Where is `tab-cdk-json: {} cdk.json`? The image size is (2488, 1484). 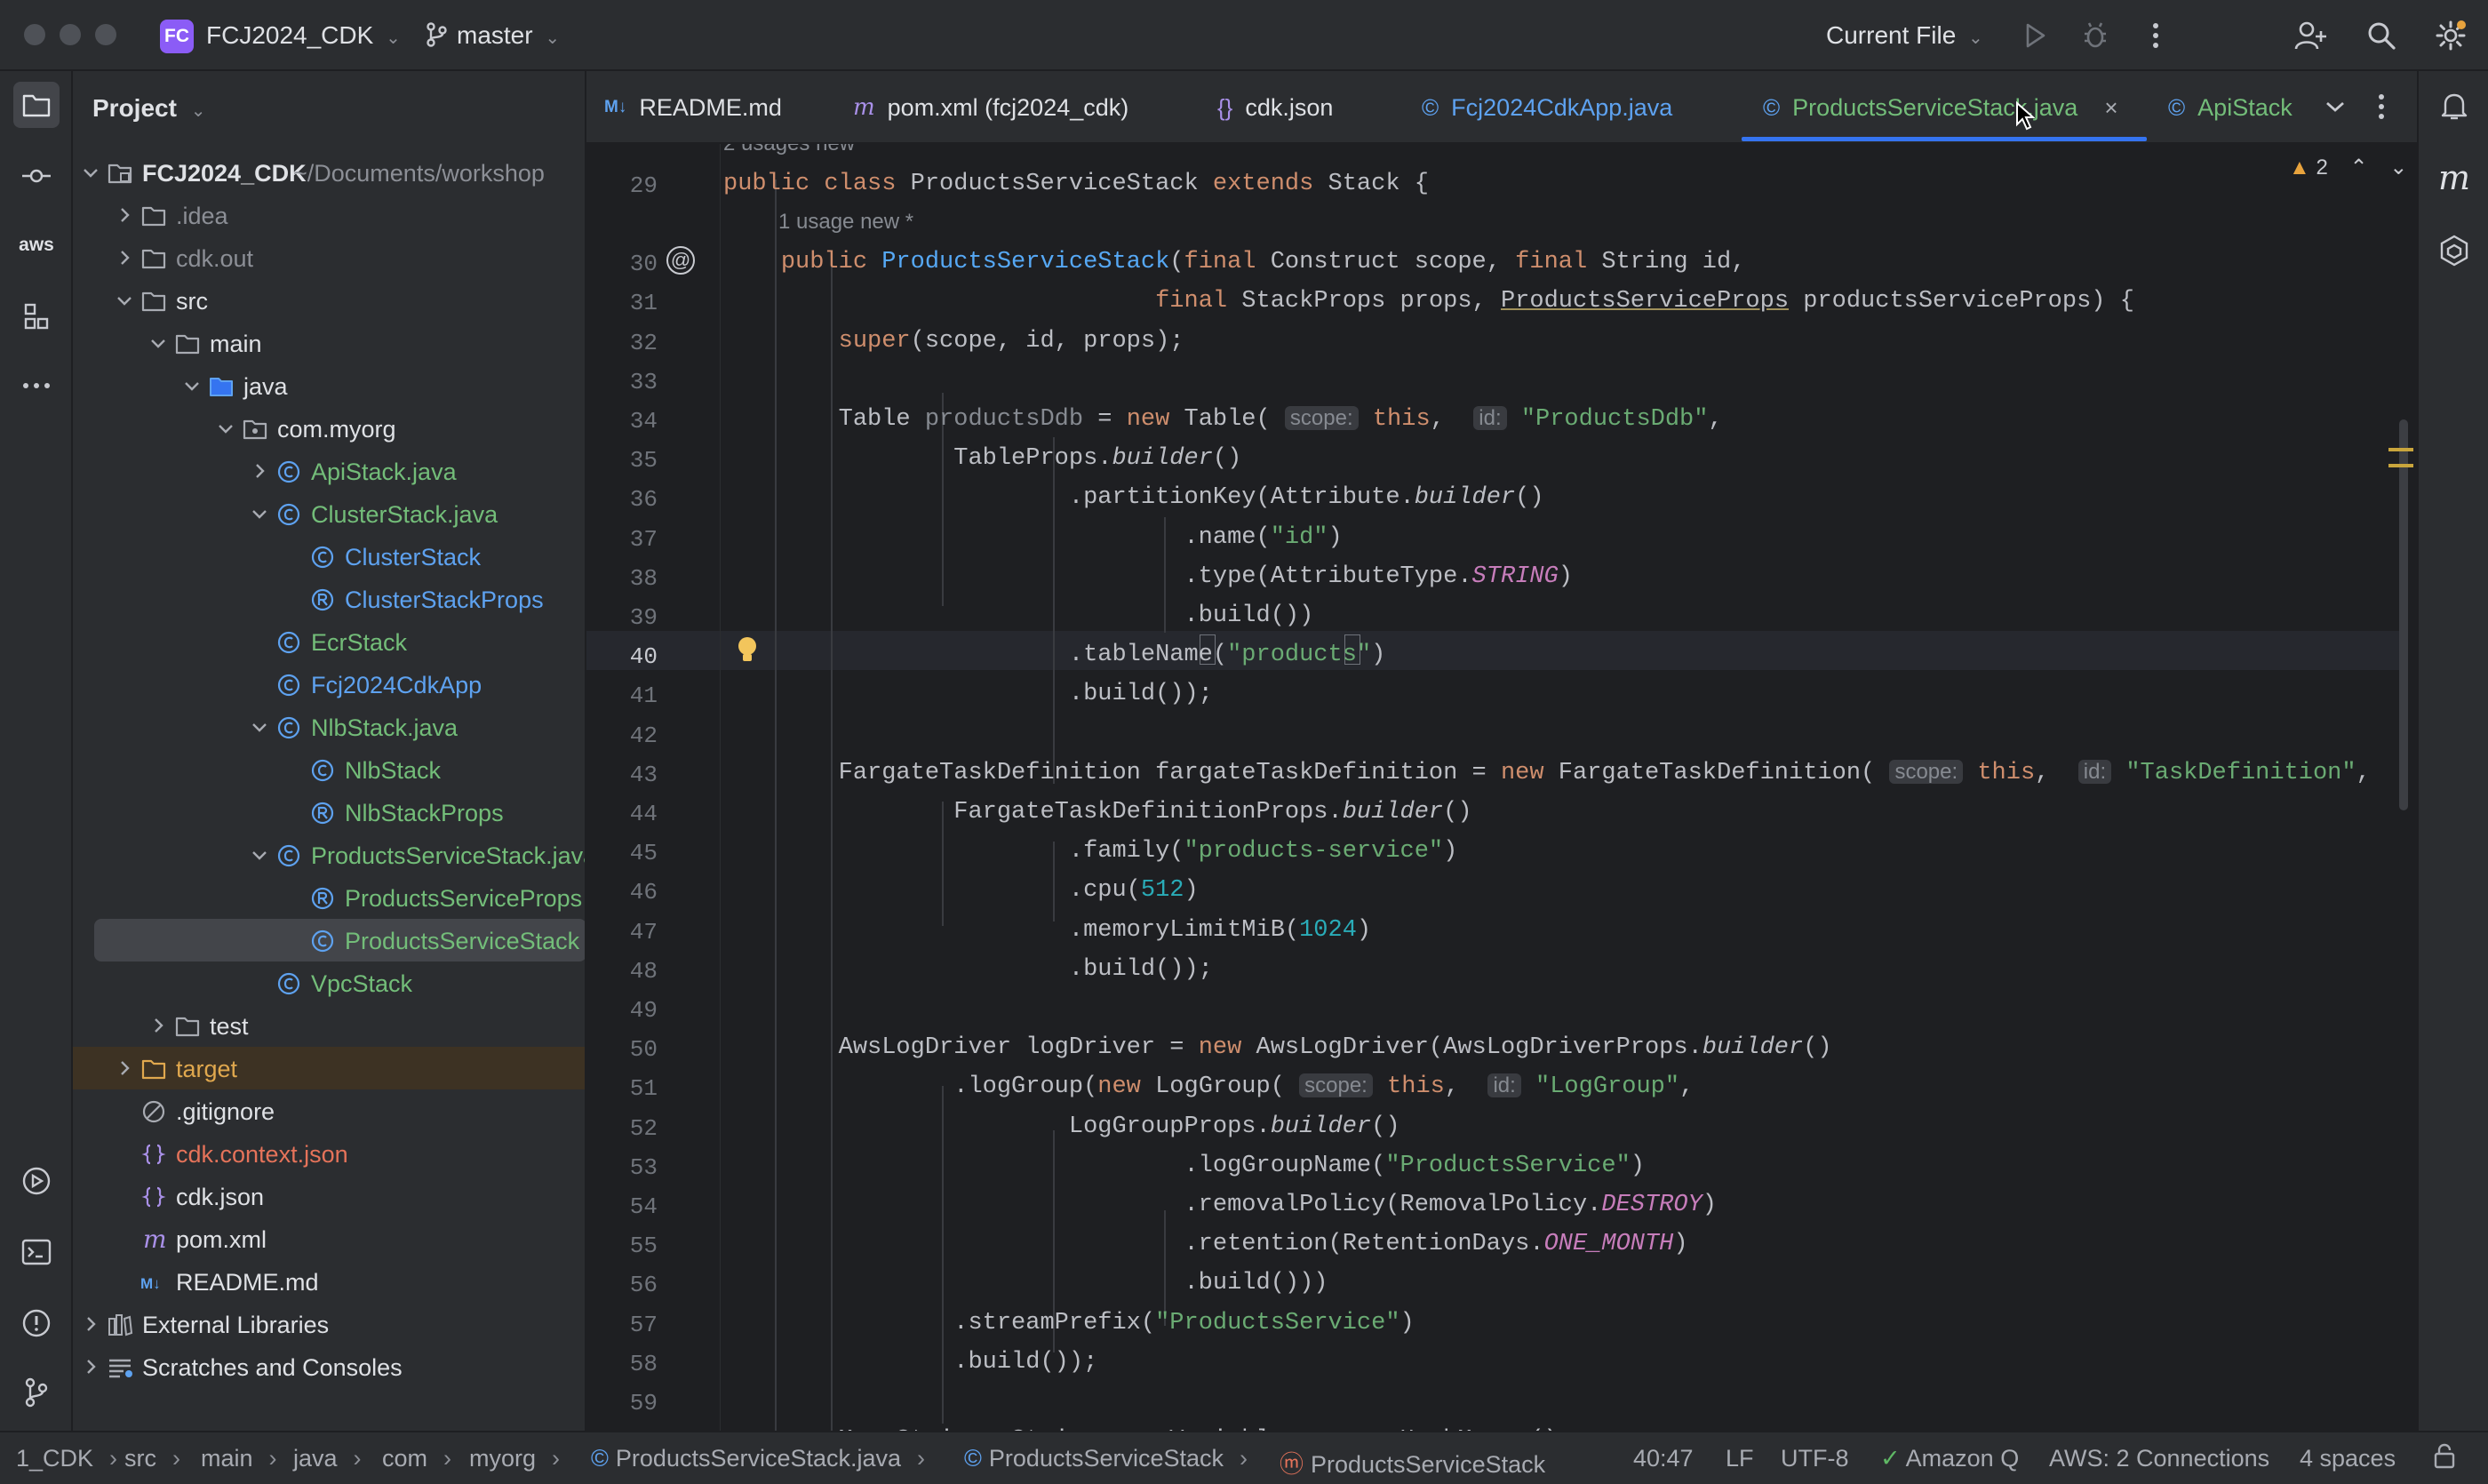
tab-cdk-json: {} cdk.json is located at coordinates (1275, 107).